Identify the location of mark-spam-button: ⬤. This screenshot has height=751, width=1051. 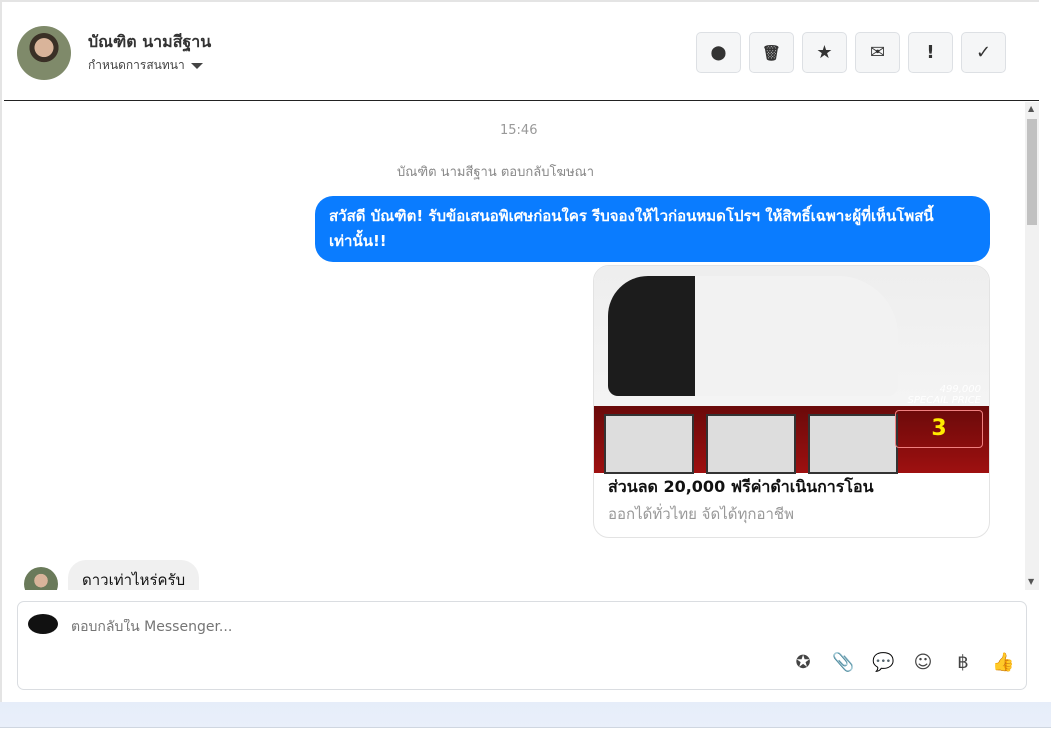
(718, 52).